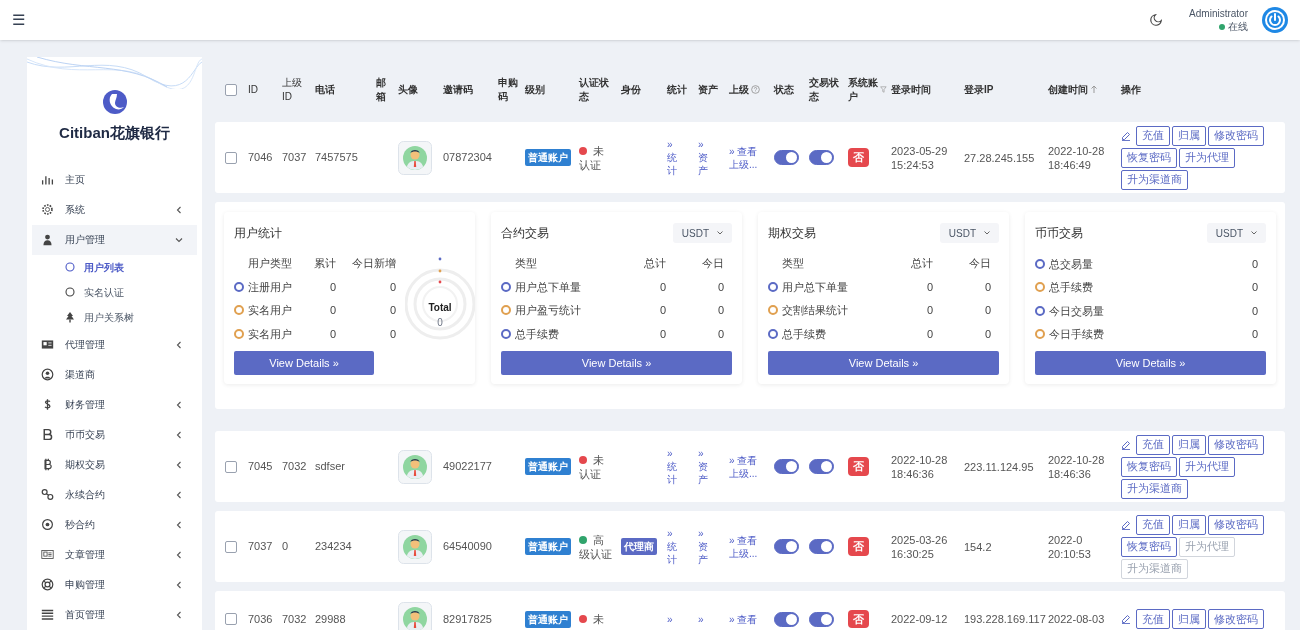 This screenshot has height=630, width=1300. Describe the element at coordinates (114, 239) in the screenshot. I see `sidebar-item: 用户管理` at that location.